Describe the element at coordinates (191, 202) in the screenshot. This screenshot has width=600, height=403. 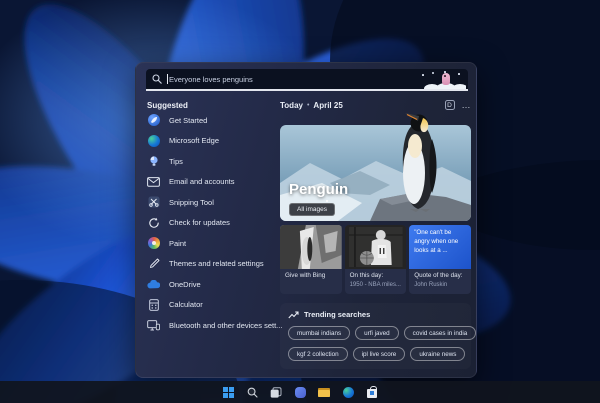
I see `sidebar-item-label: Snipping Tool` at that location.